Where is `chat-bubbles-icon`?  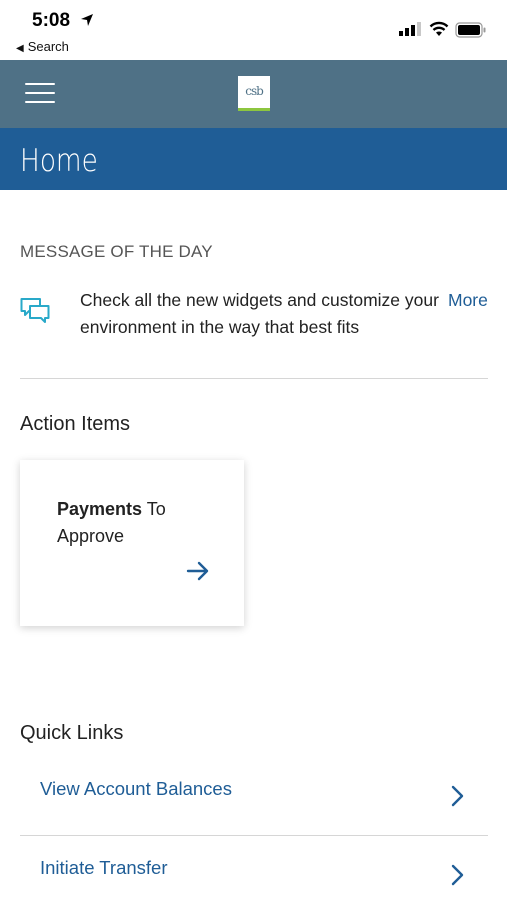 chat-bubbles-icon is located at coordinates (35, 310).